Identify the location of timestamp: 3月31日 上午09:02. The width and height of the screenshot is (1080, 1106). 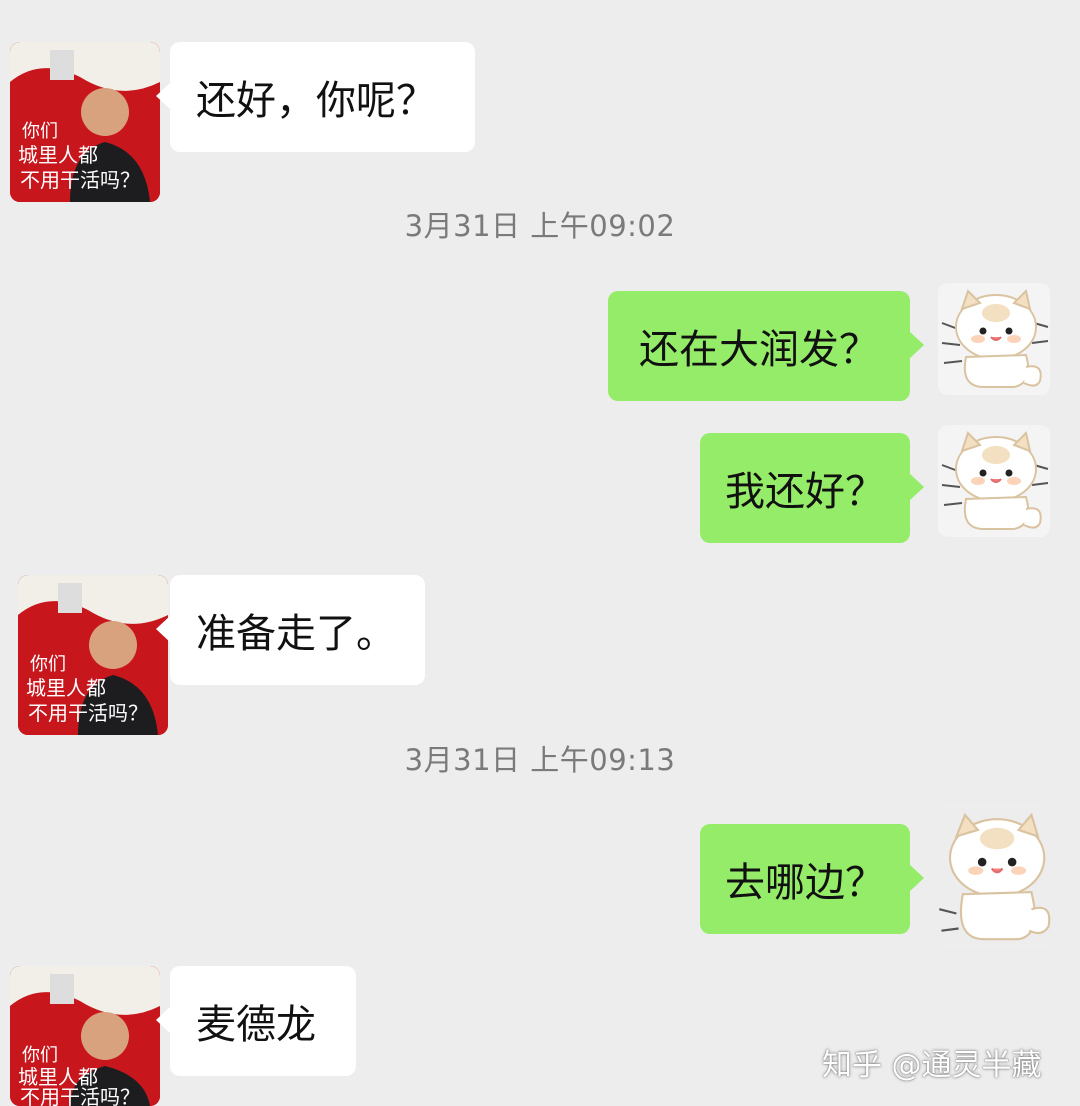
(540, 226).